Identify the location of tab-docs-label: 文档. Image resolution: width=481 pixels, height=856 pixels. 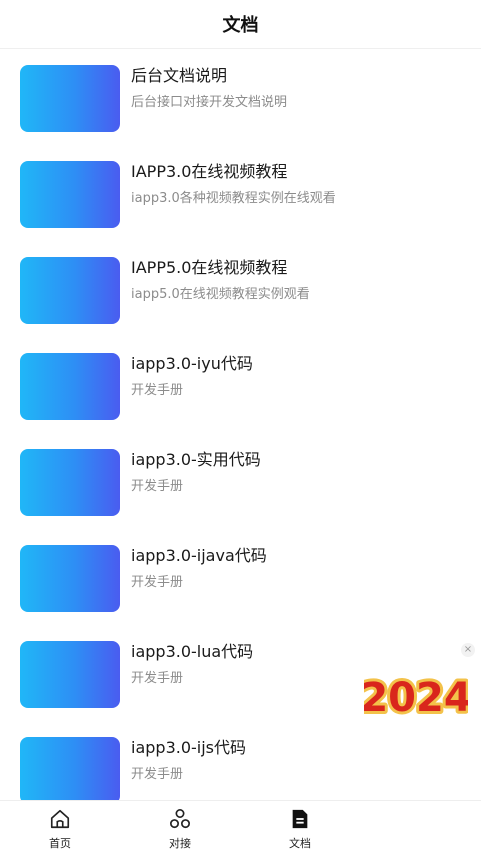
(300, 843).